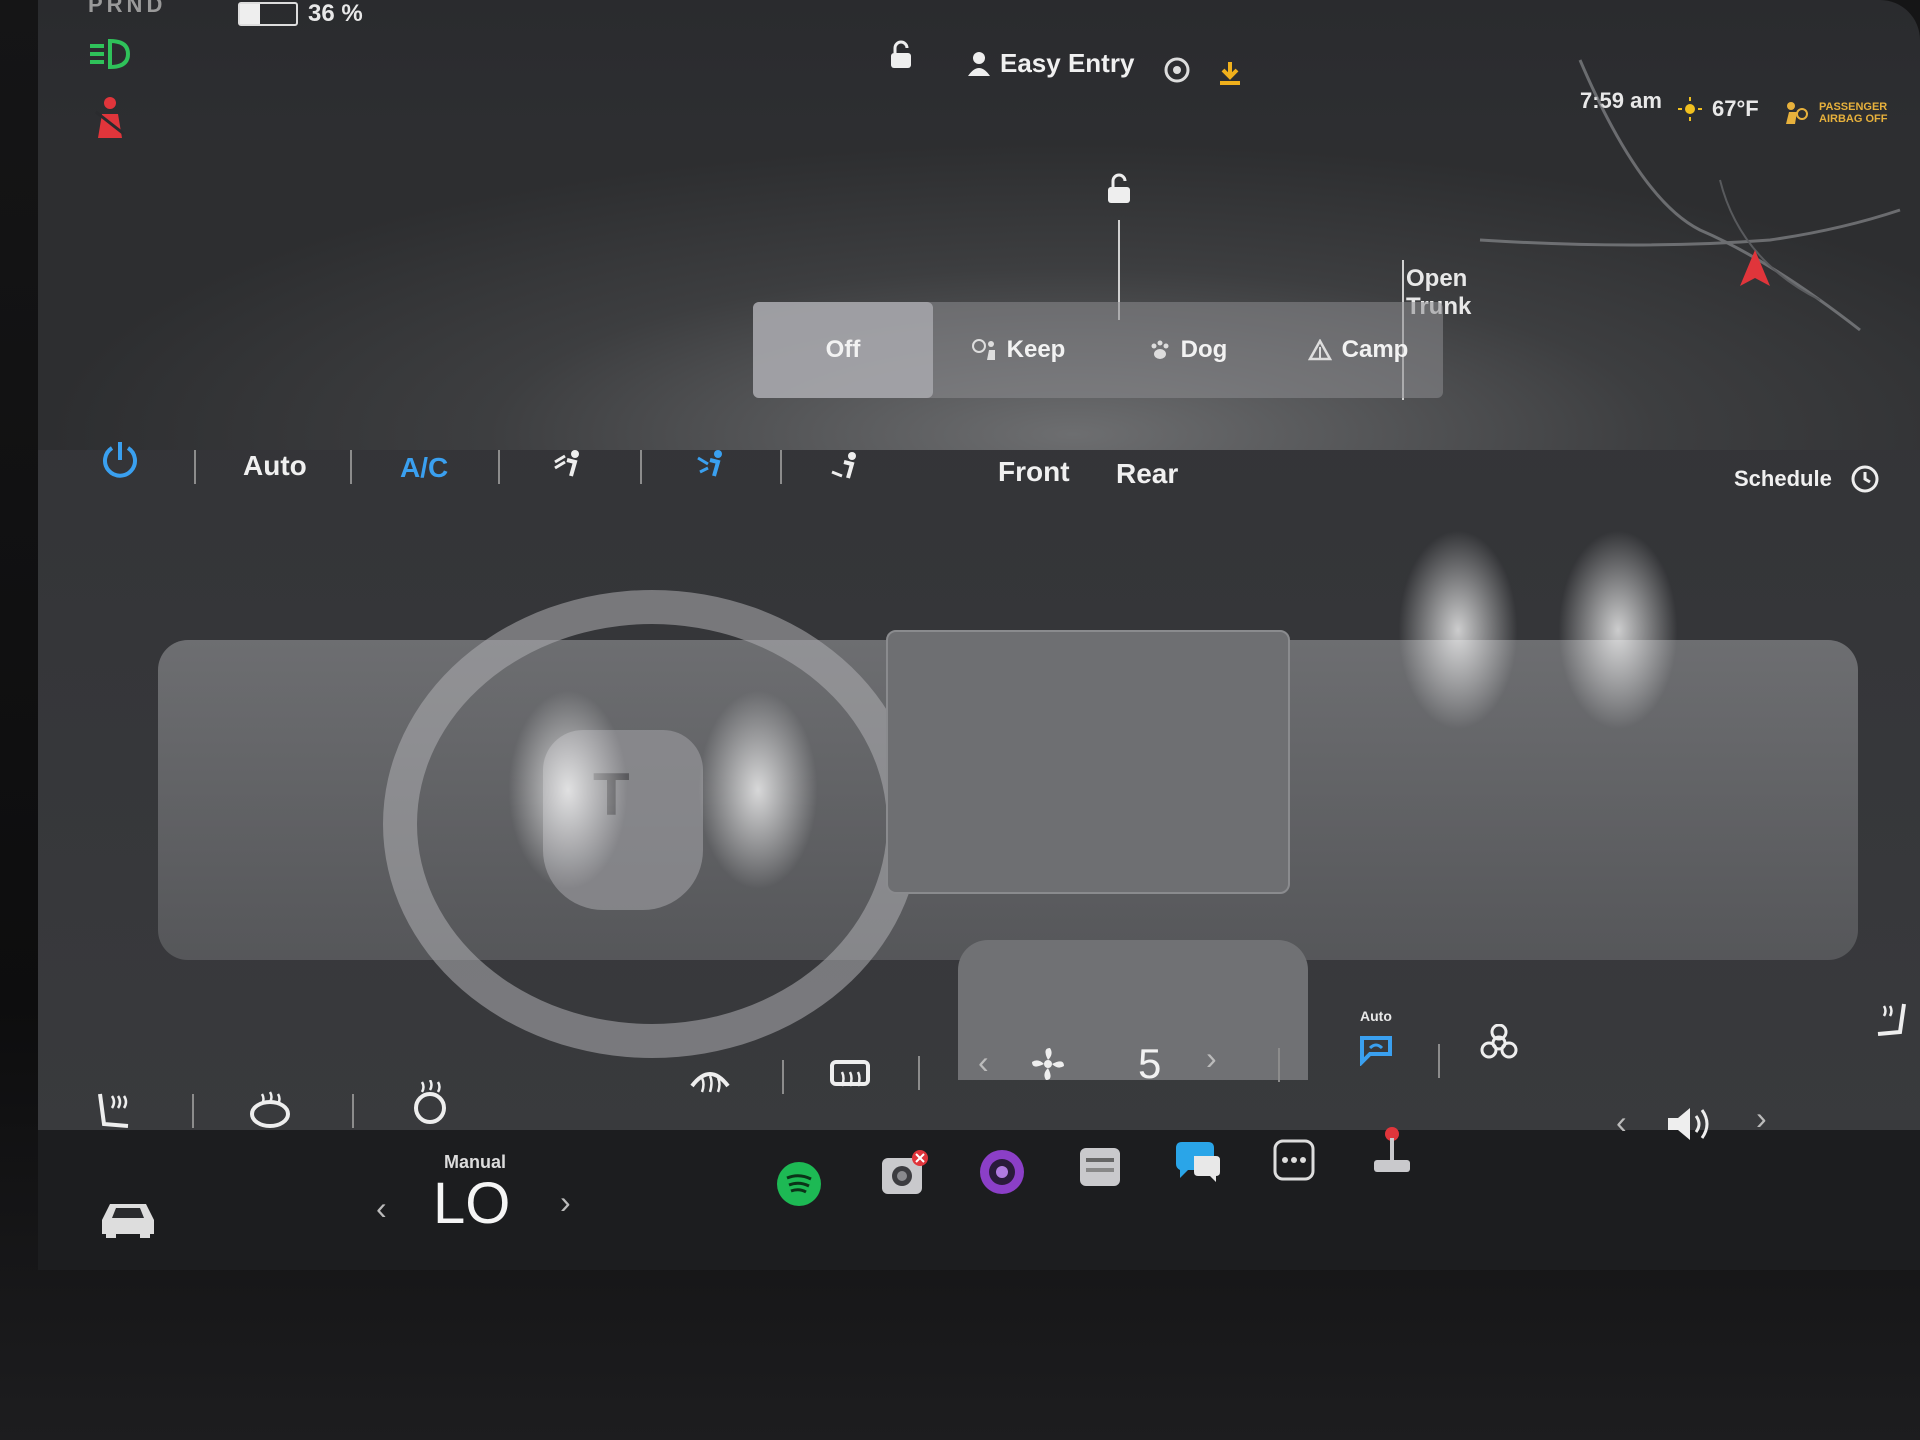 The image size is (1920, 1440). Describe the element at coordinates (1160, 350) in the screenshot. I see `paw-icon` at that location.